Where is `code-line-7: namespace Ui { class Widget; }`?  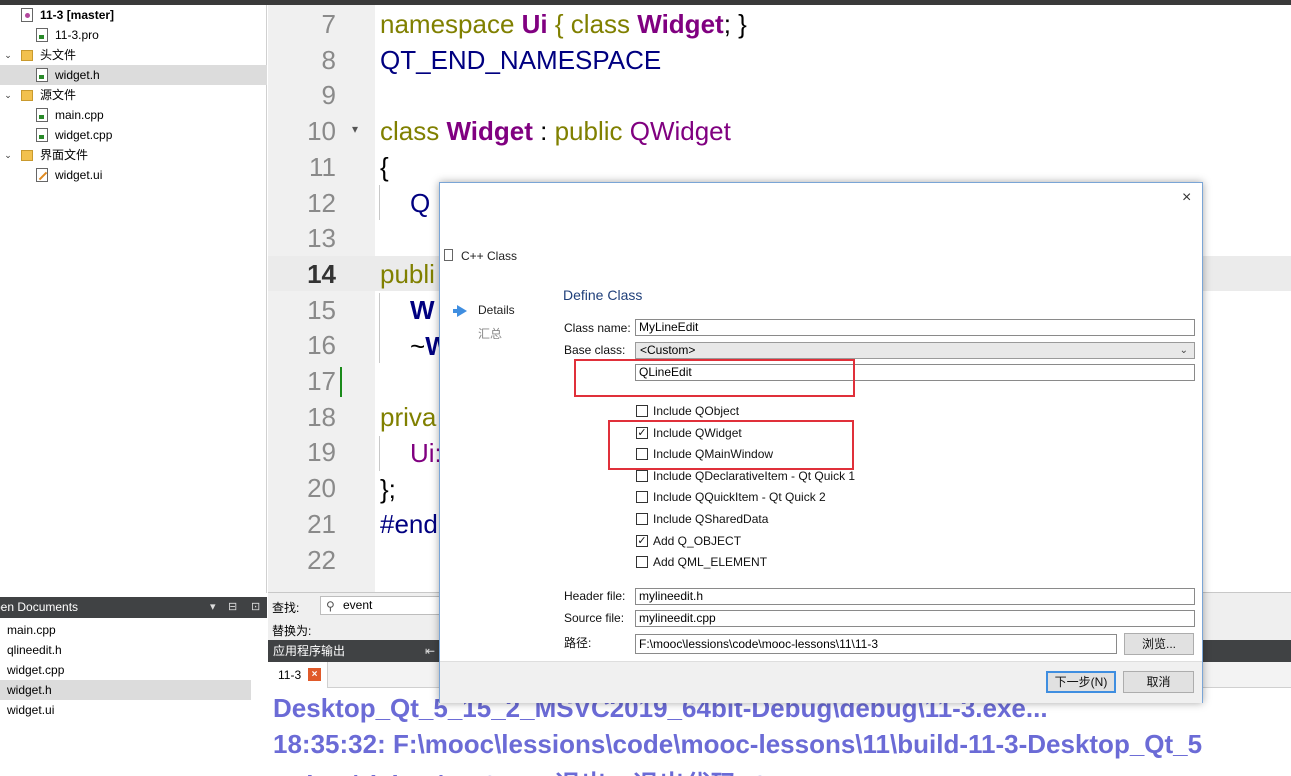 code-line-7: namespace Ui { class Widget; } is located at coordinates (563, 24).